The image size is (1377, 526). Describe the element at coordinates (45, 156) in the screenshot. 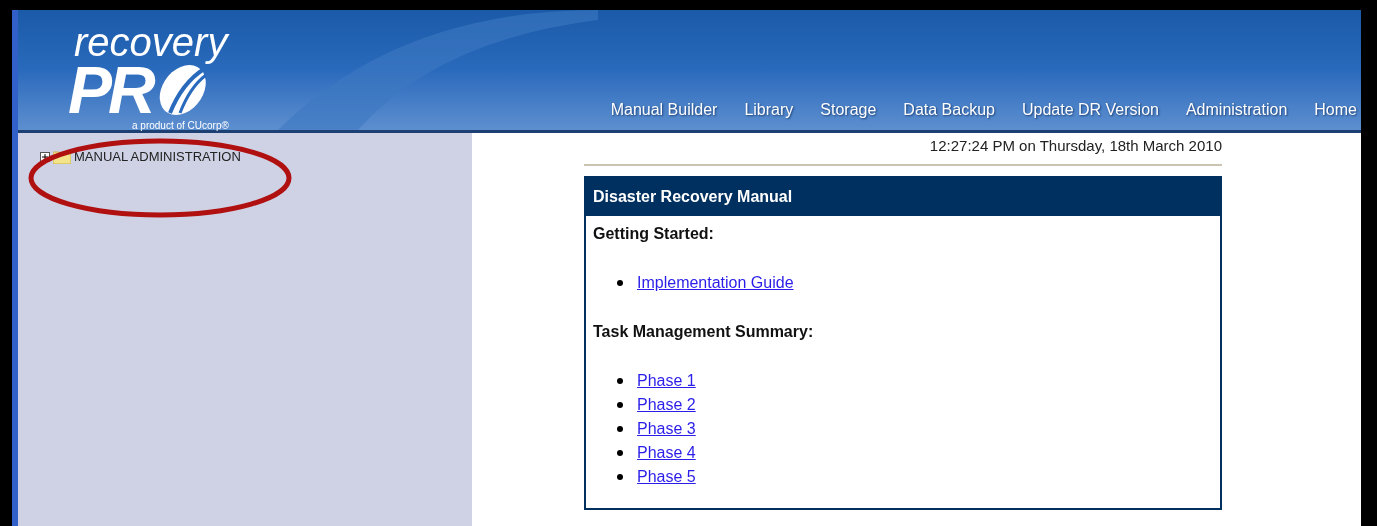

I see `expand-icon` at that location.